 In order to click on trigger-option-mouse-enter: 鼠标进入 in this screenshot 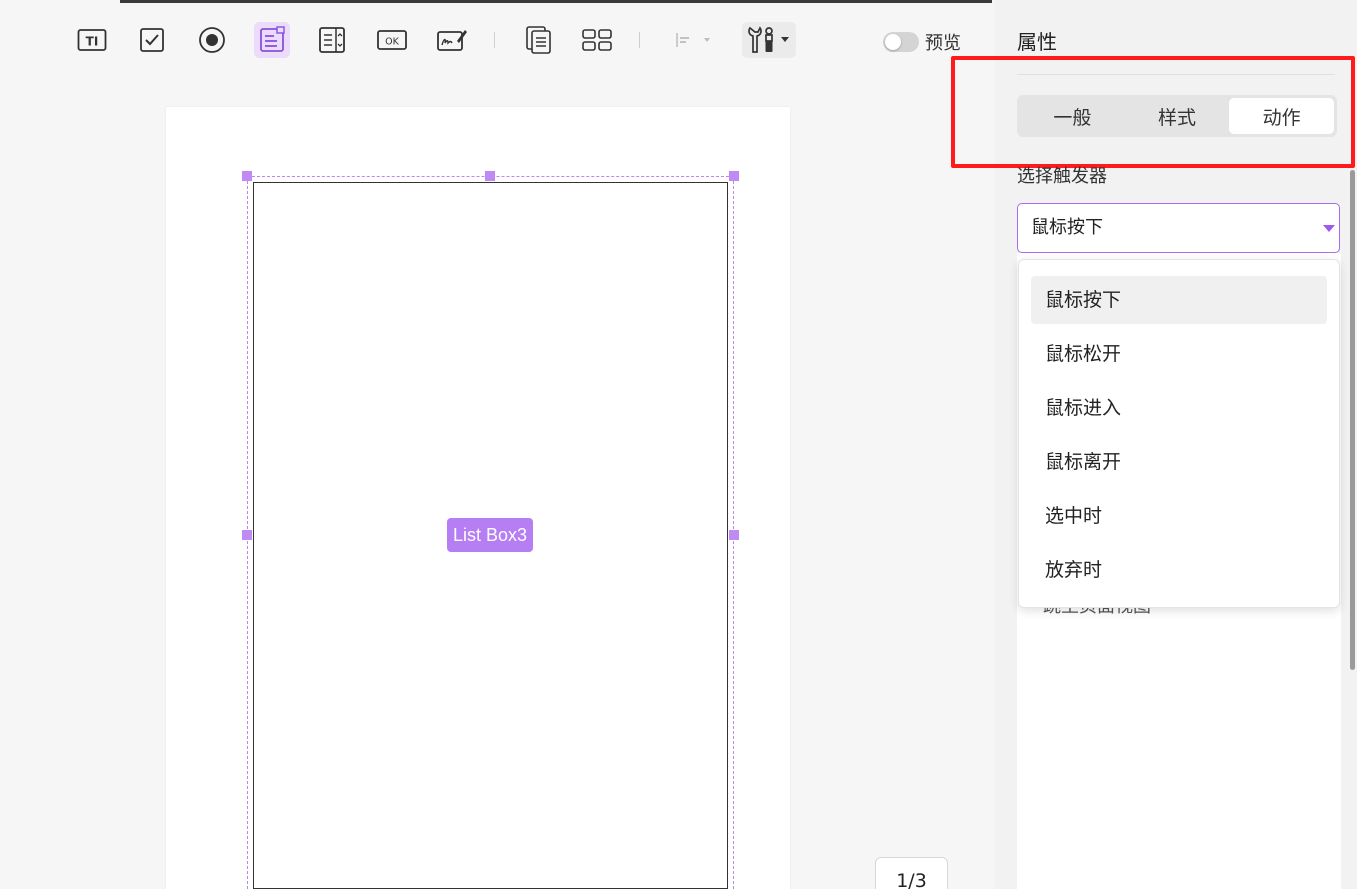, I will do `click(1179, 408)`.